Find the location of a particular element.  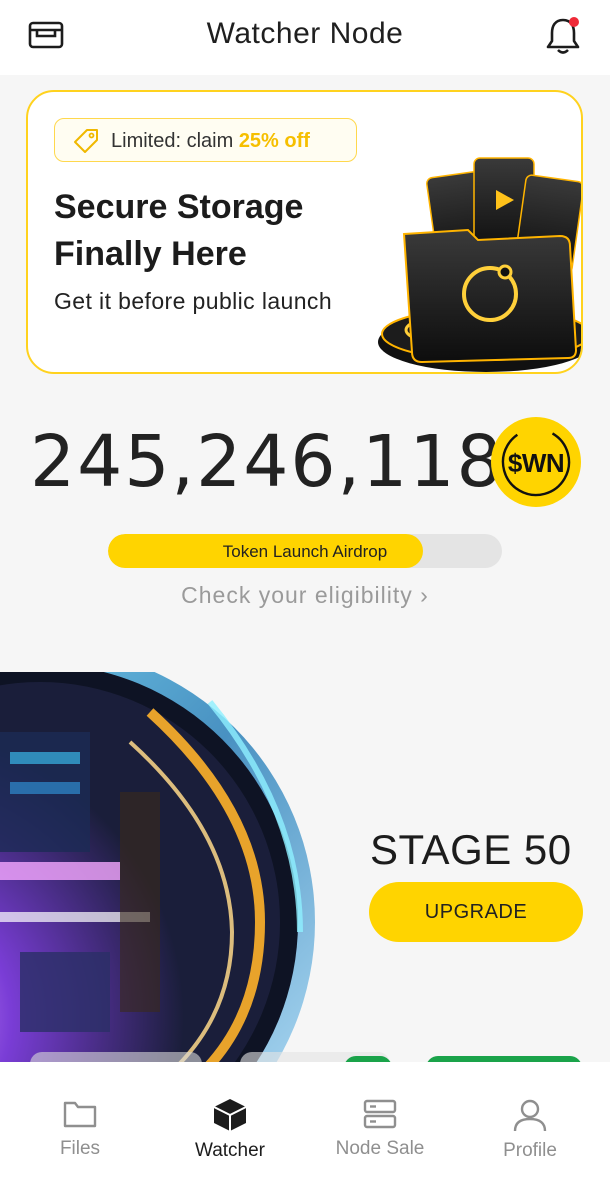

promo-headline: Secure Storage Finally Here is located at coordinates (179, 230).